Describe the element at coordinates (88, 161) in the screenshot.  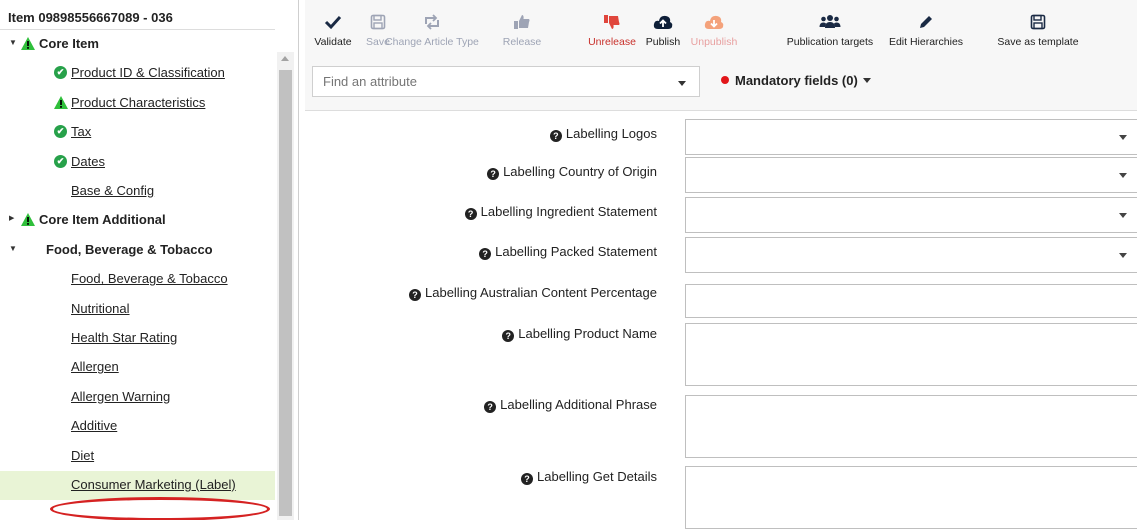
I see `tree-item-label: Dates` at that location.